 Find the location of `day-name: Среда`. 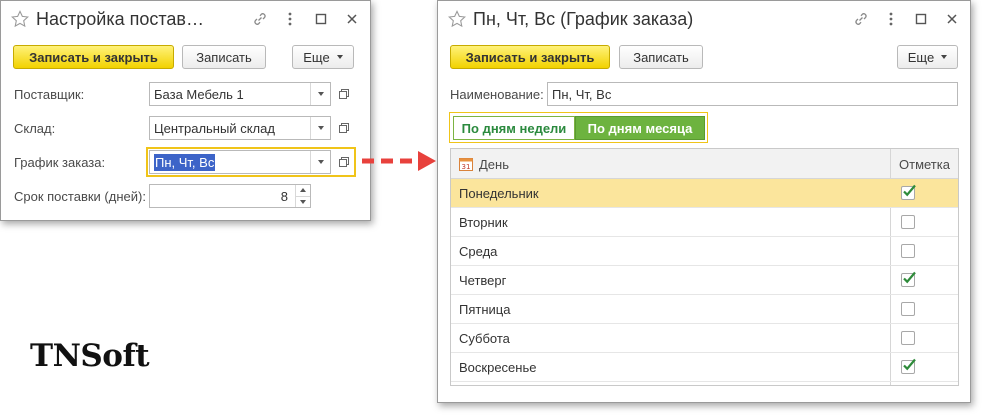

day-name: Среда is located at coordinates (478, 251).